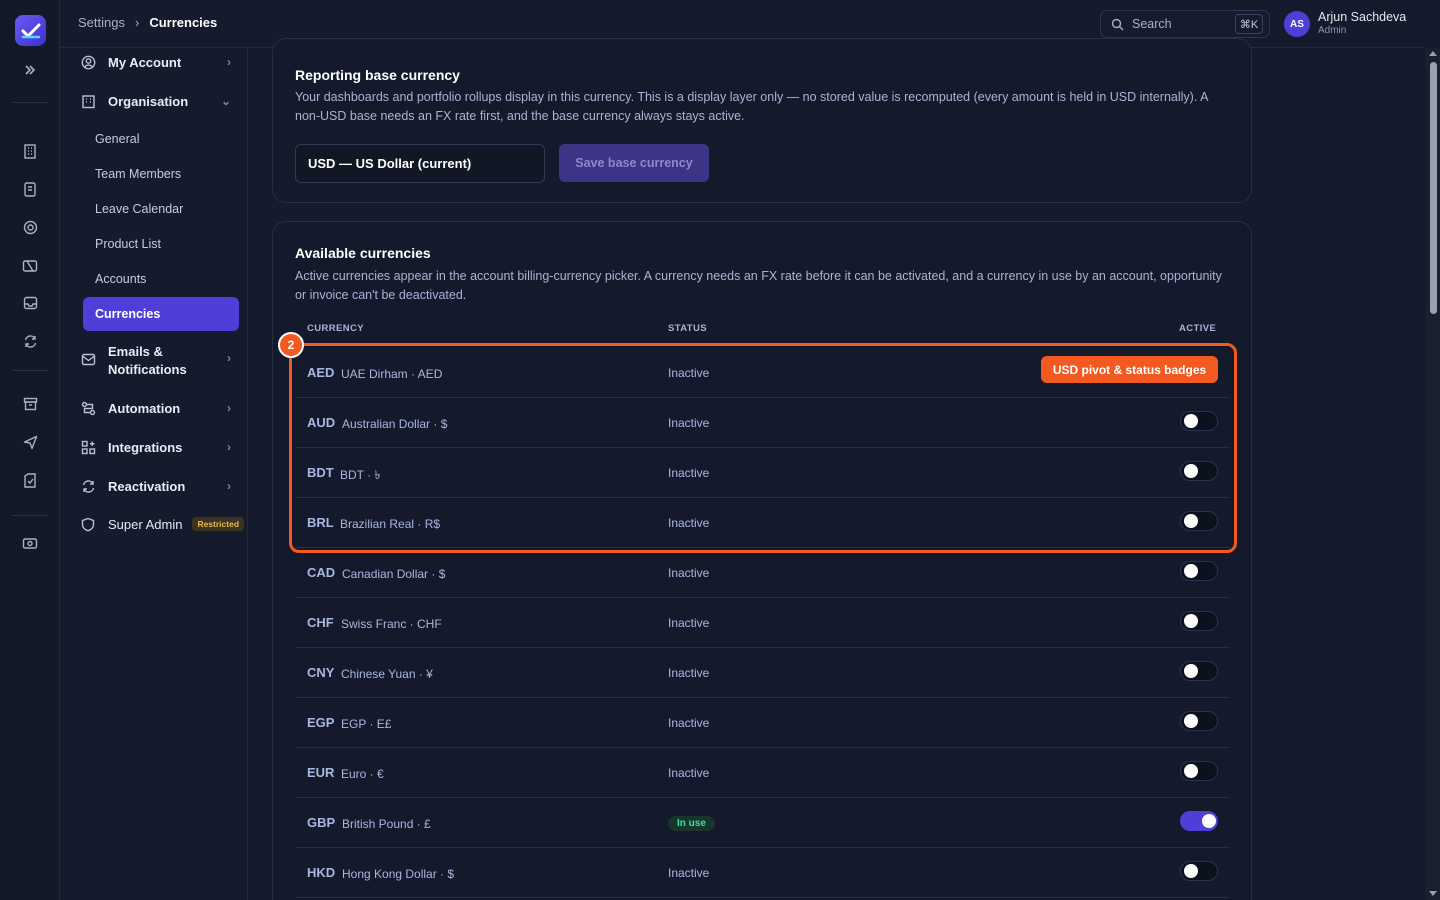  I want to click on sidebar-item-reactivation: Reactivation ›, so click(155, 486).